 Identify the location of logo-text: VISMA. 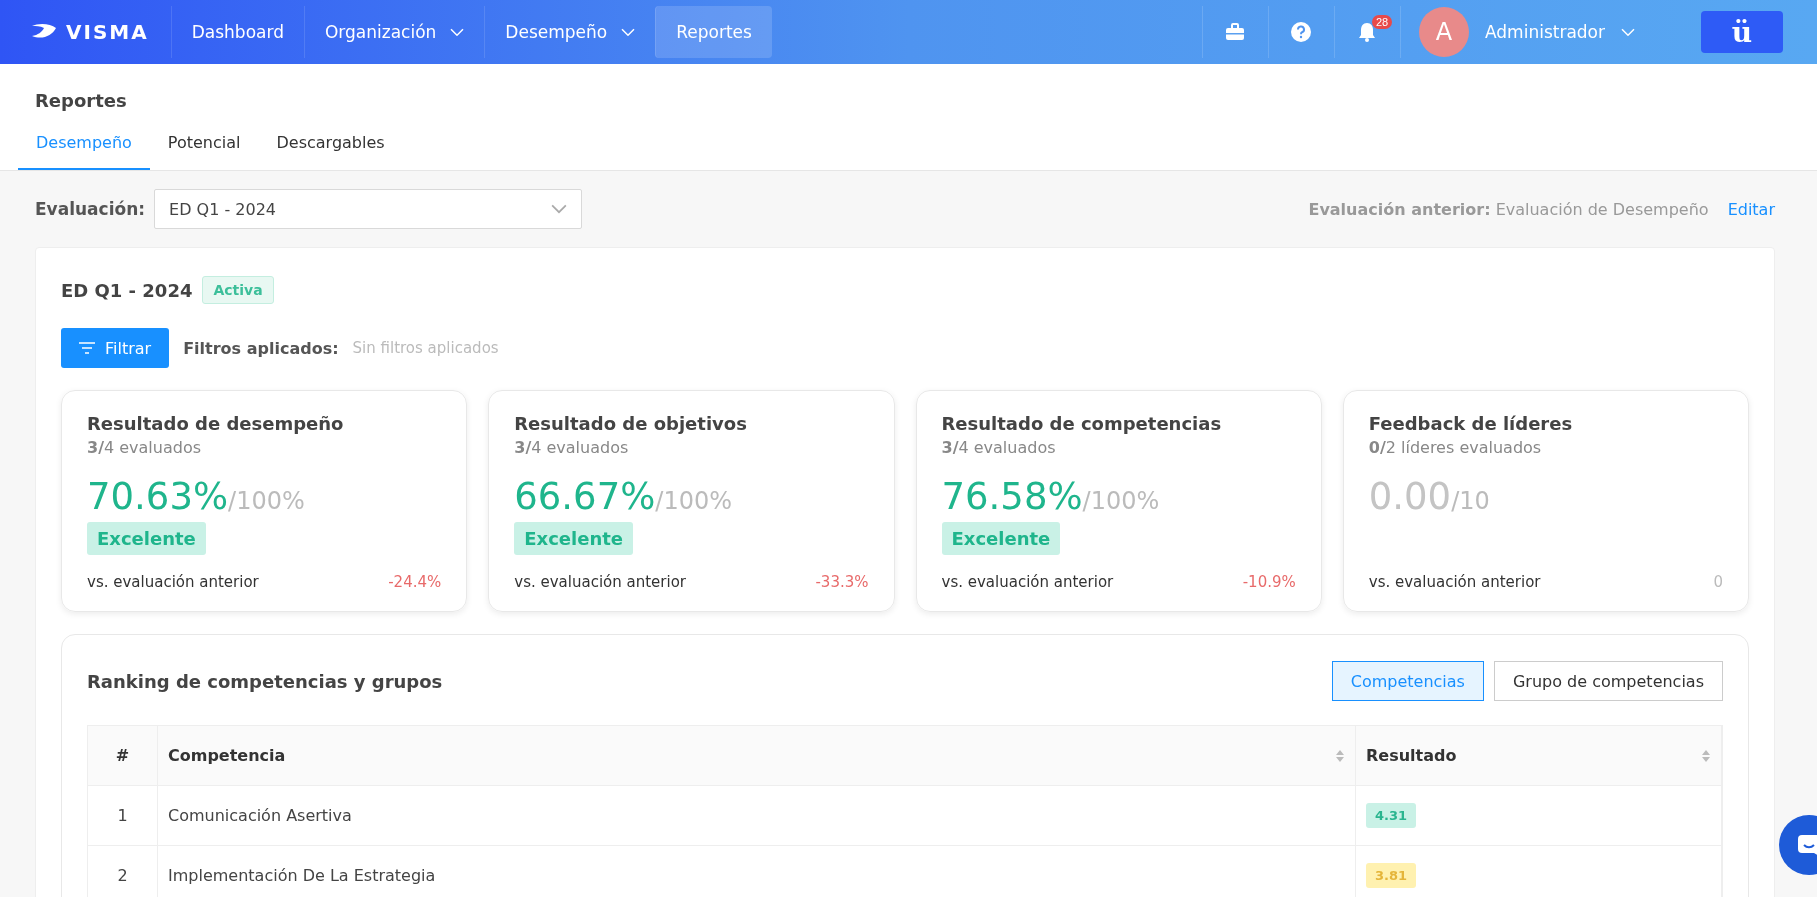
(107, 32).